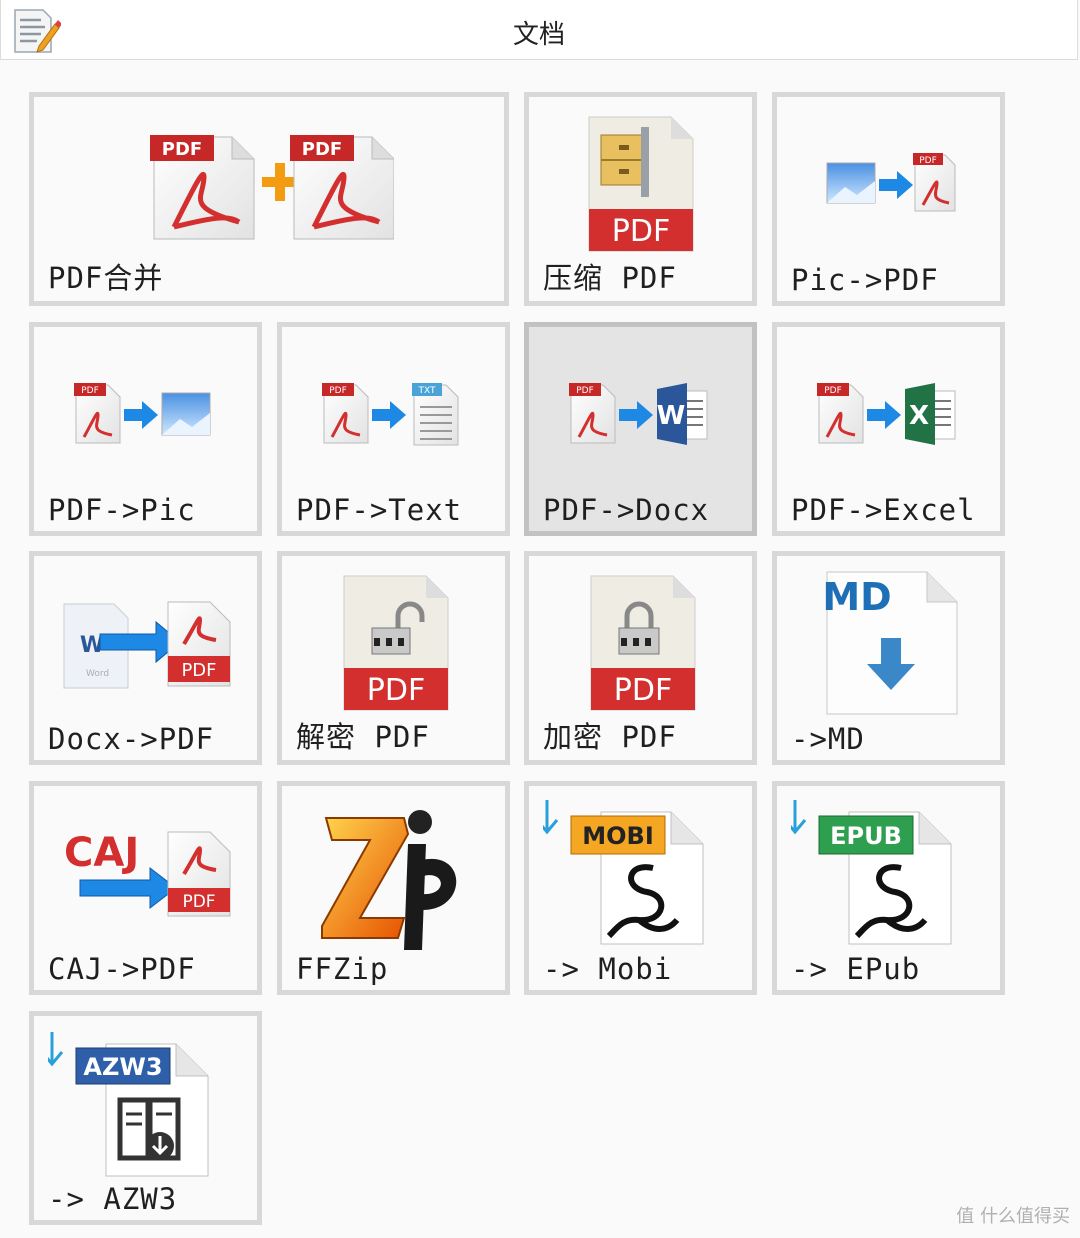  I want to click on svg-text: CAJ, so click(101, 853).